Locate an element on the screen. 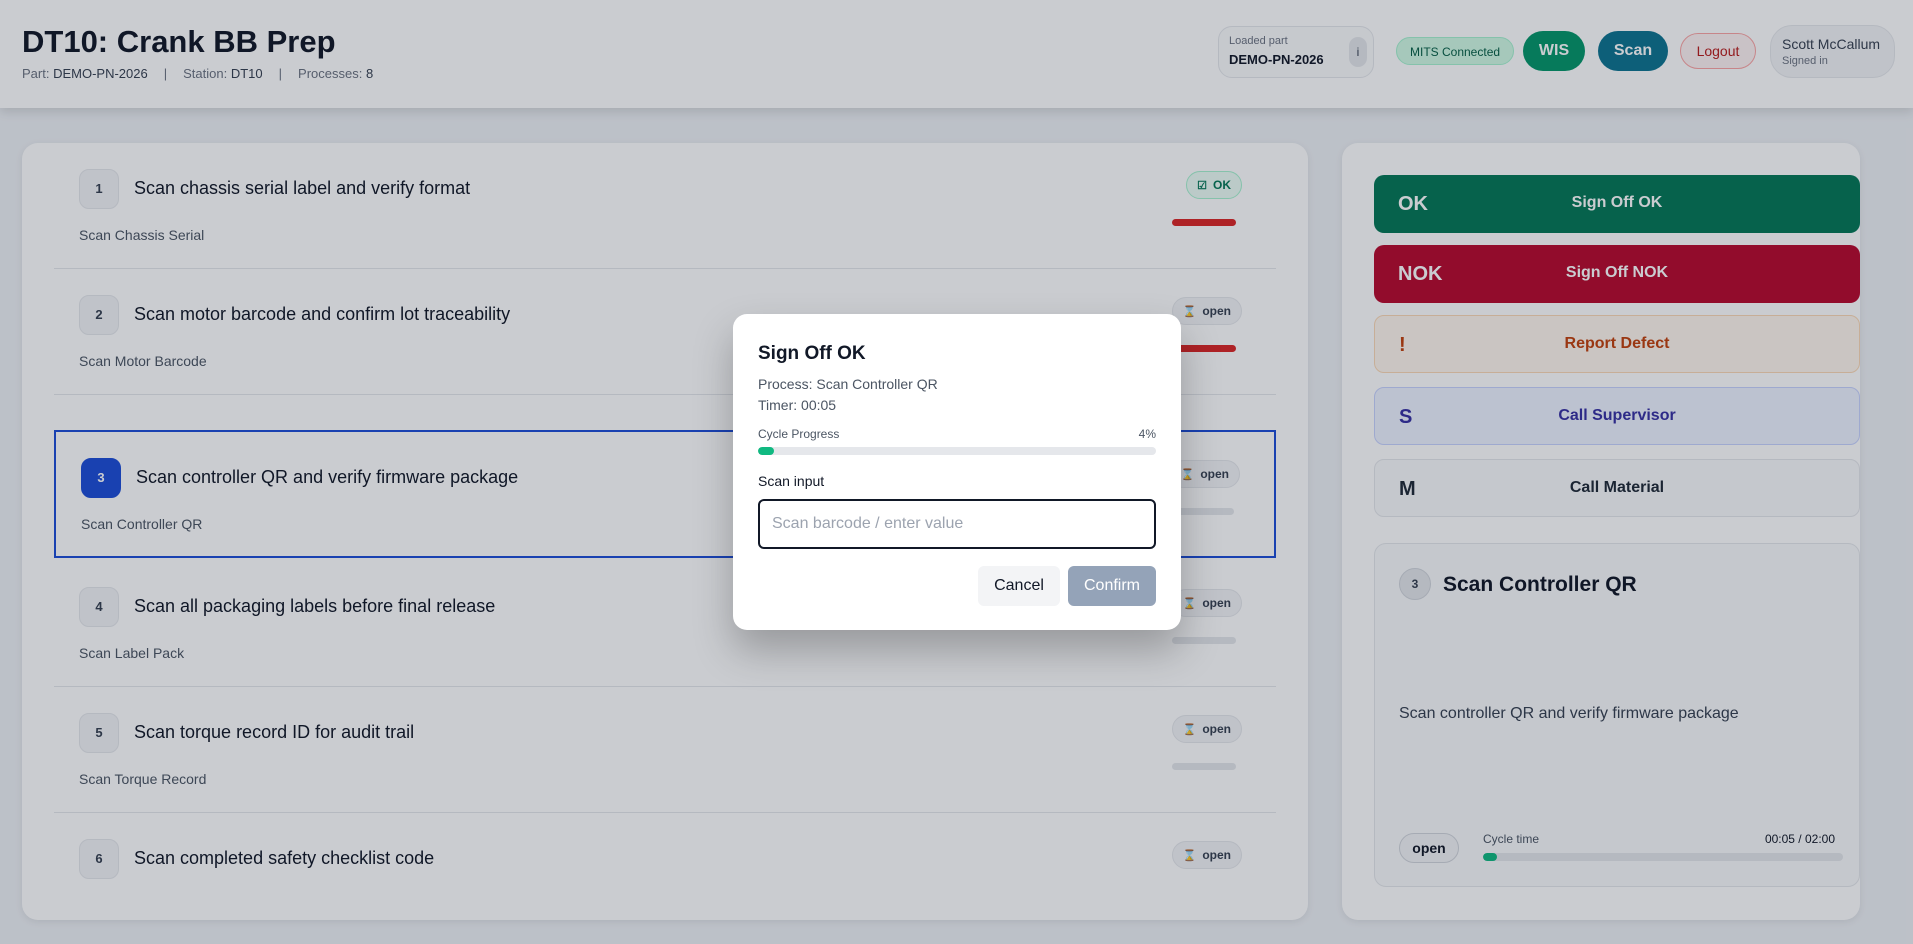 The height and width of the screenshot is (944, 1913). scan-input-label: Scan input is located at coordinates (791, 481).